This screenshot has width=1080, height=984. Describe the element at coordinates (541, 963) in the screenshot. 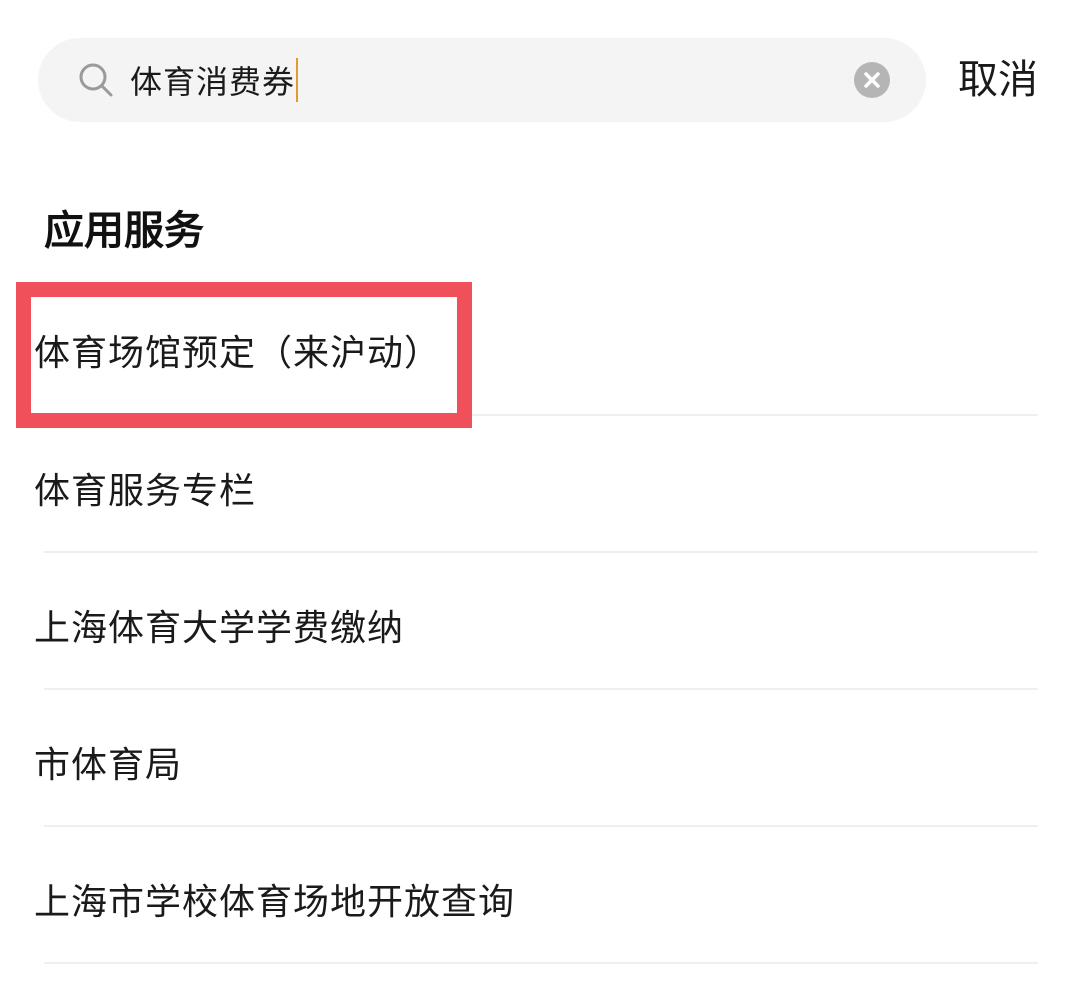

I see `divider` at that location.